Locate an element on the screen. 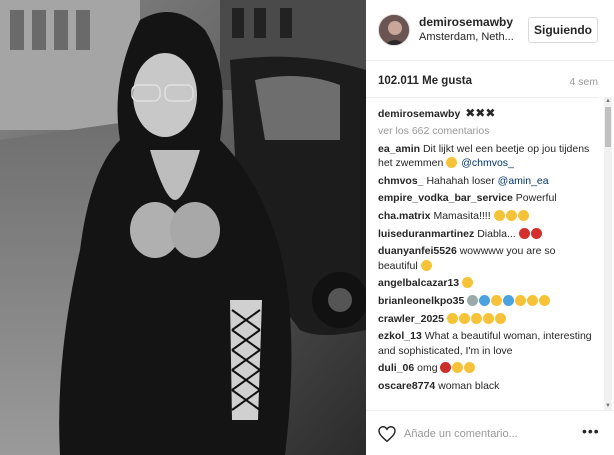  more-options-icon: ••• is located at coordinates (591, 431).